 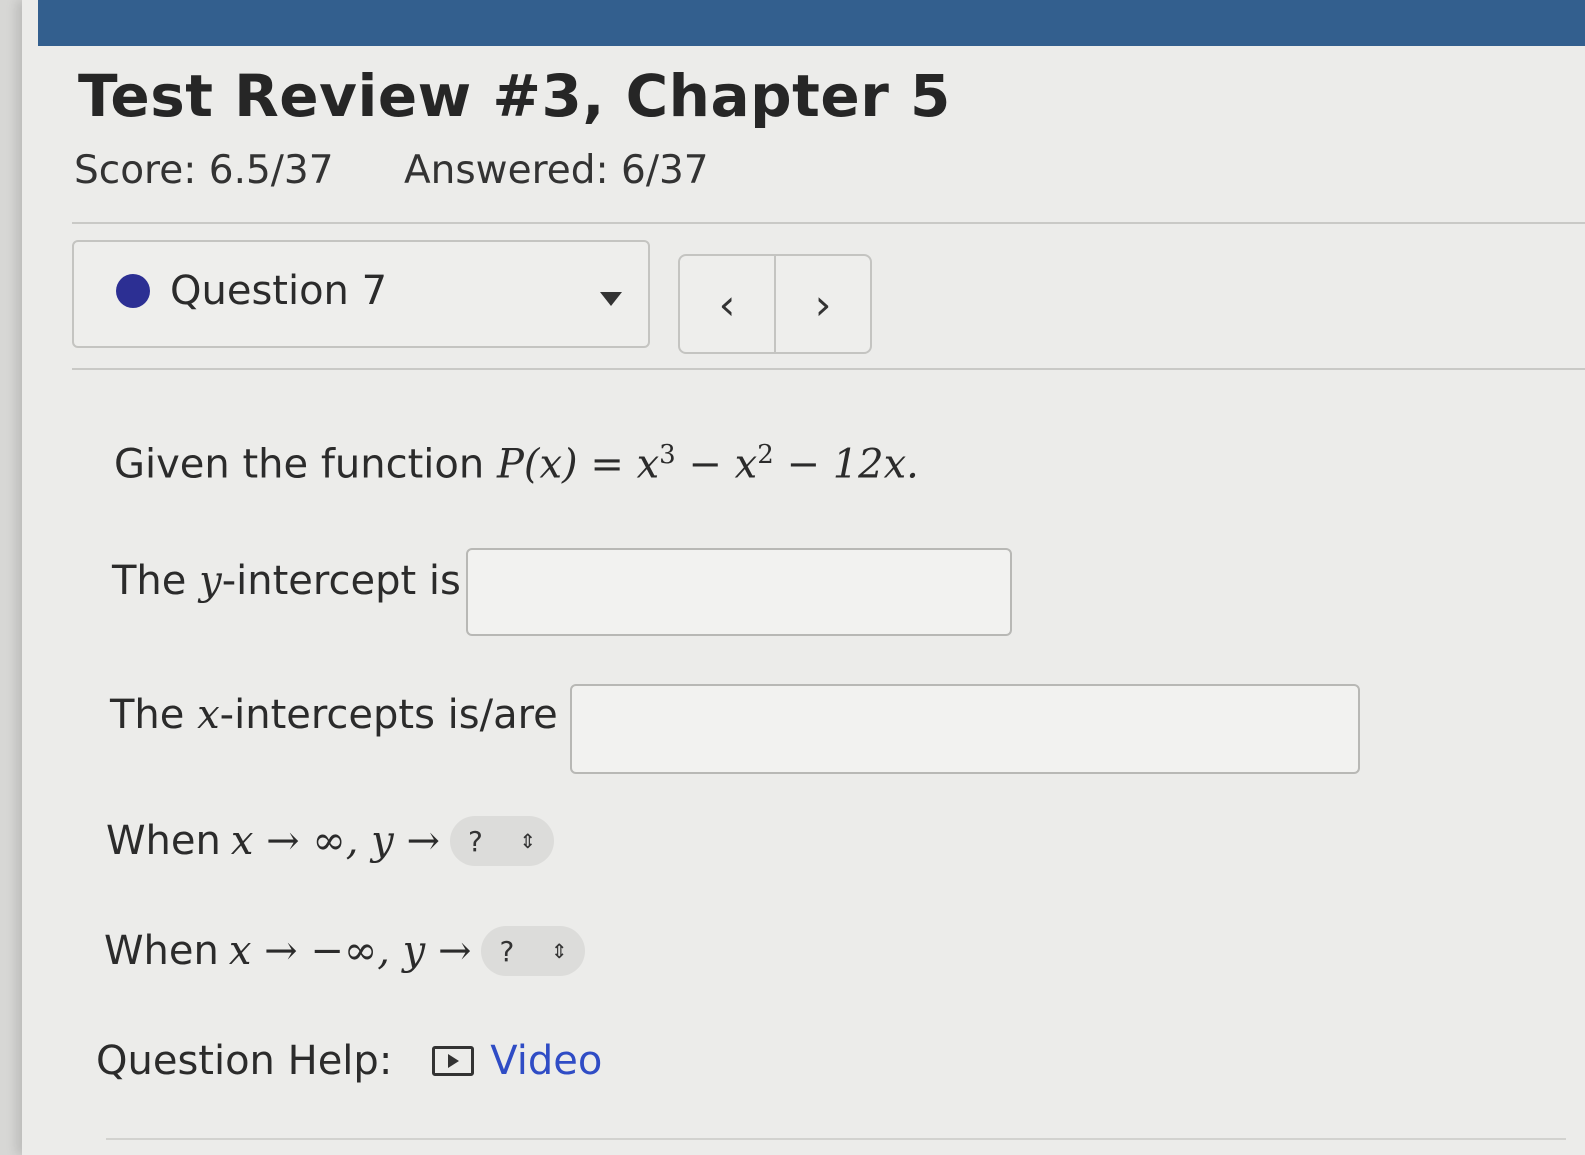 I want to click on question-select: Question 7, so click(x=361, y=294).